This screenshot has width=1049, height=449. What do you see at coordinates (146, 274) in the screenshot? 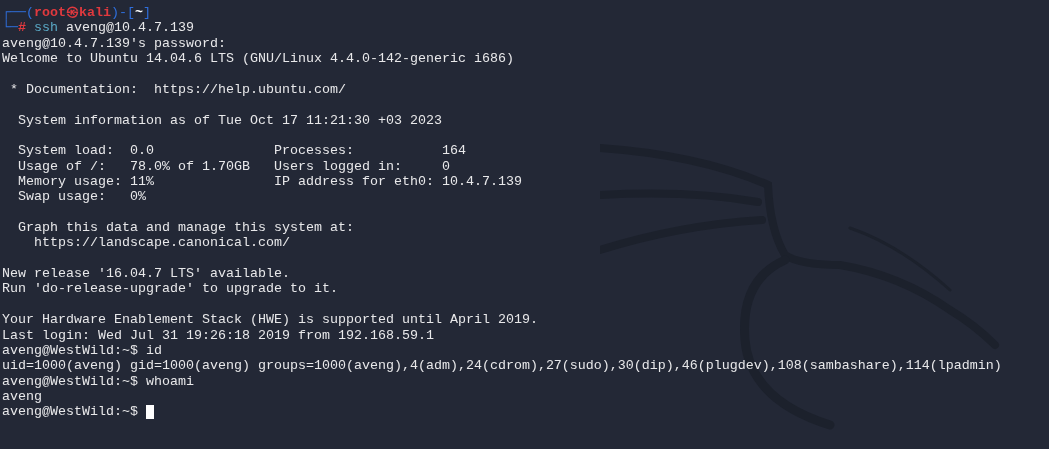
I see `output-line: New release '16.04.7 LTS' available.` at bounding box center [146, 274].